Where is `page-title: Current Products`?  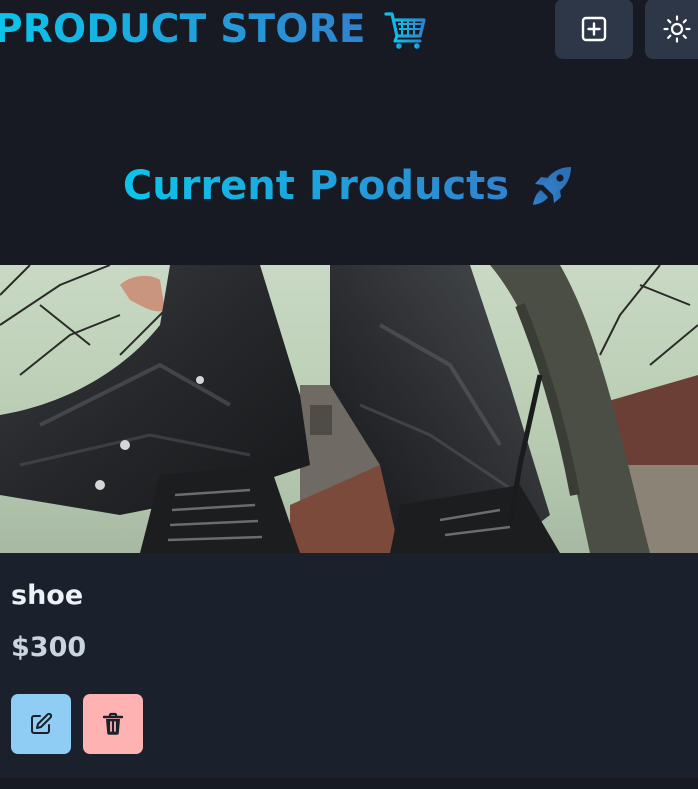 page-title: Current Products is located at coordinates (316, 186).